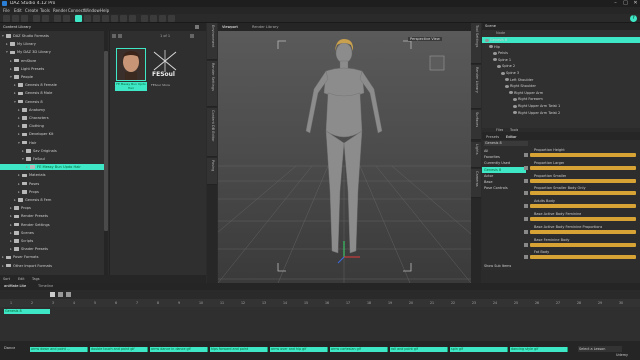 Image resolution: width=640 pixels, height=360 pixels. What do you see at coordinates (119, 349) in the screenshot?
I see `animation-clip: double touch and point gif` at bounding box center [119, 349].